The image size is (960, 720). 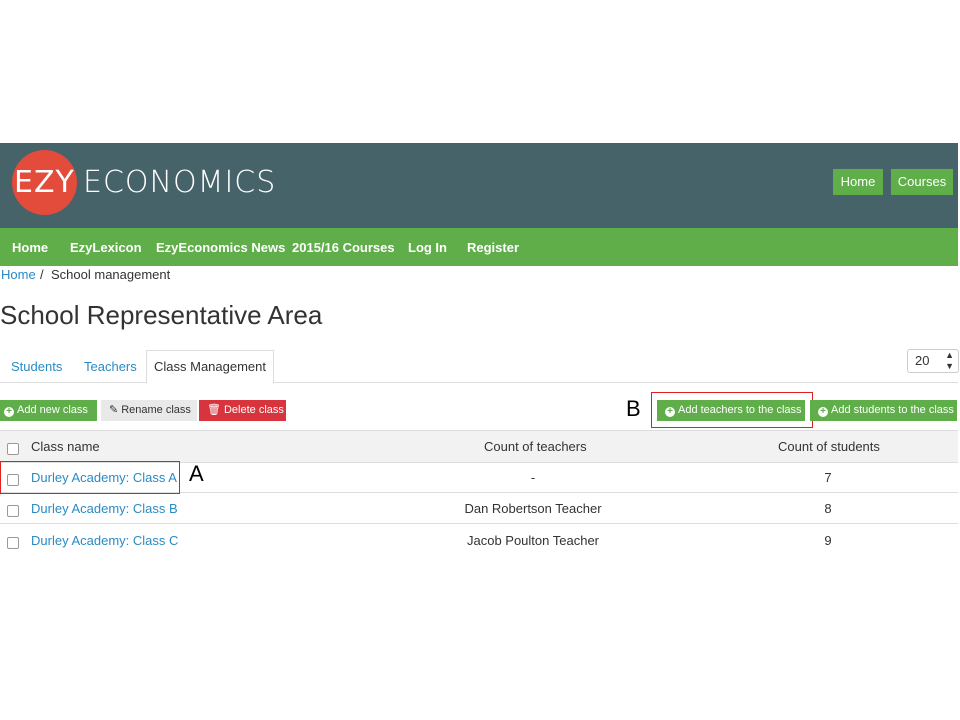 What do you see at coordinates (36, 366) in the screenshot?
I see `tab-students: Students` at bounding box center [36, 366].